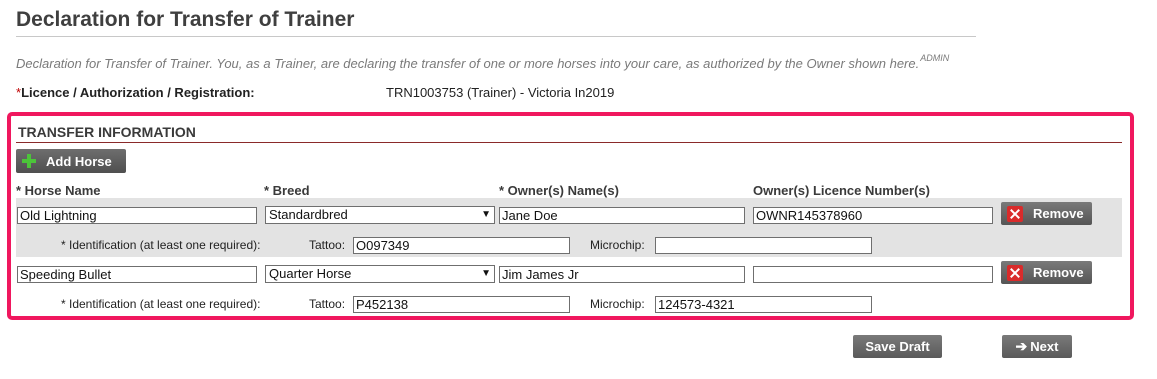 This screenshot has height=379, width=1157. What do you see at coordinates (1021, 346) in the screenshot?
I see `arrow-right-icon: ➔` at bounding box center [1021, 346].